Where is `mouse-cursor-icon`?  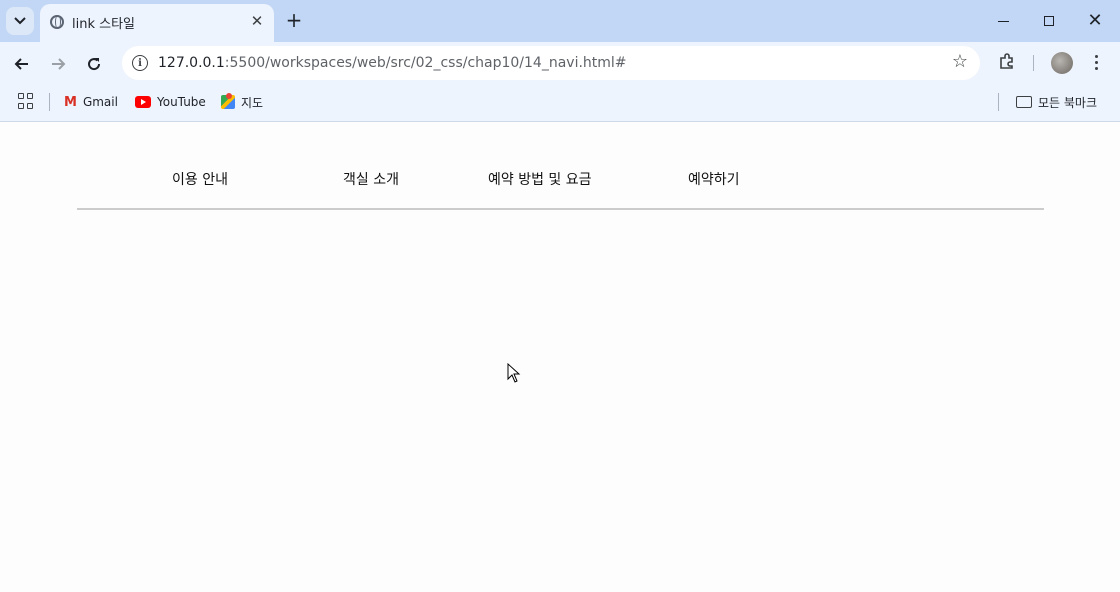 mouse-cursor-icon is located at coordinates (514, 373).